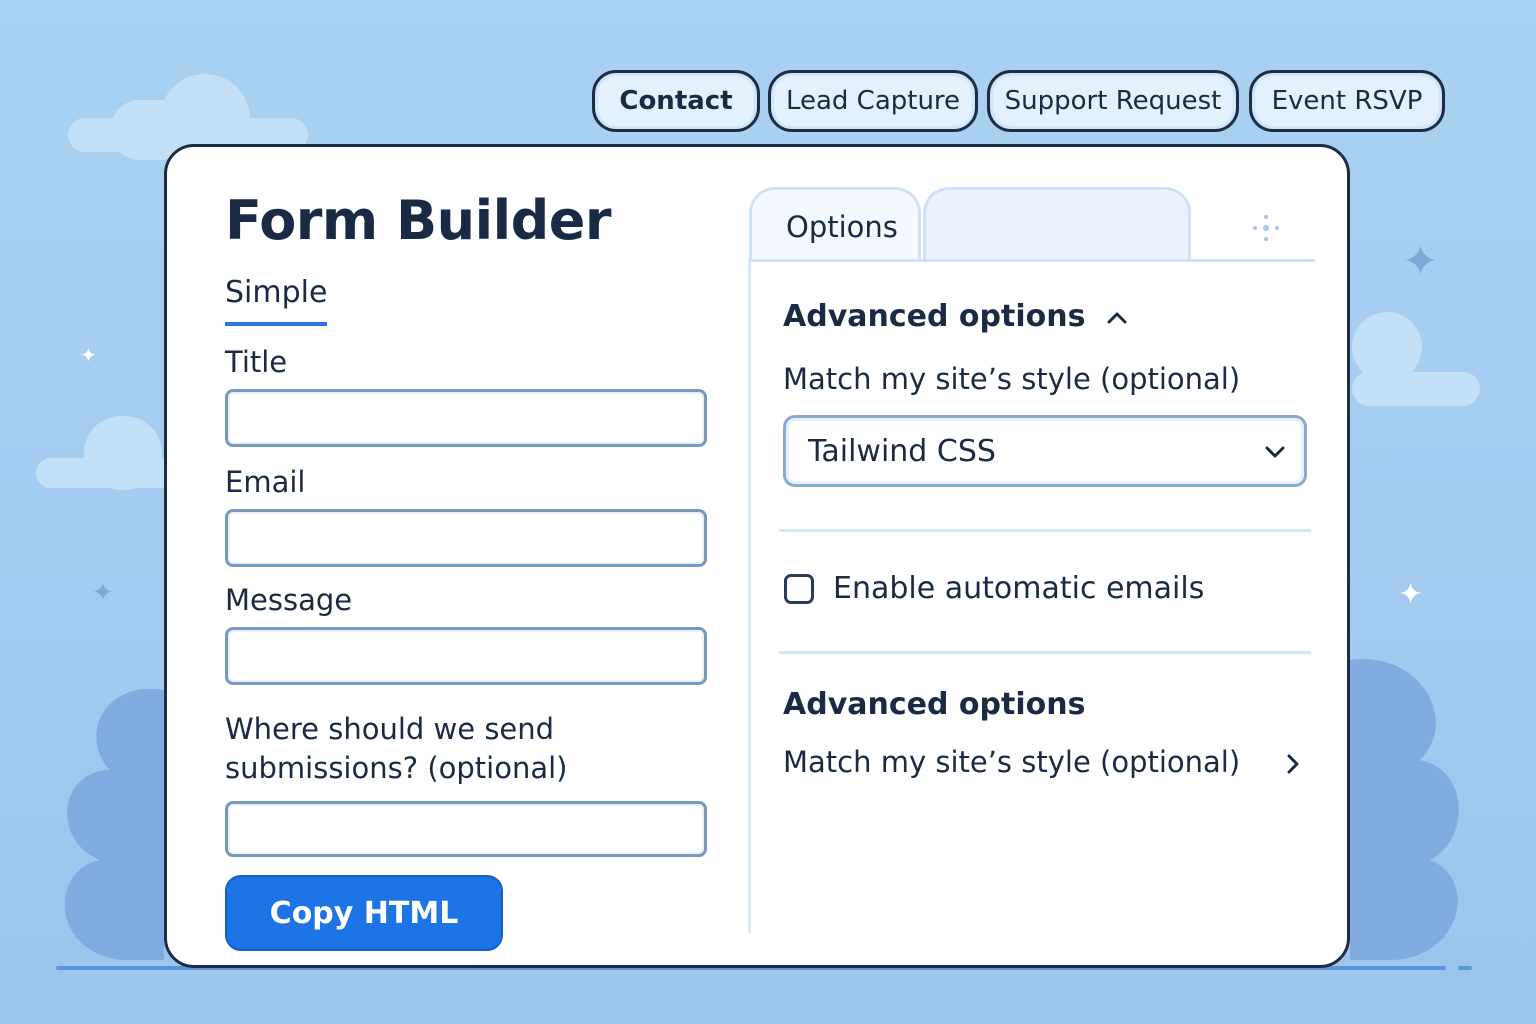 Image resolution: width=1536 pixels, height=1024 pixels. I want to click on auto-email-label: Enable automatic emails, so click(1018, 588).